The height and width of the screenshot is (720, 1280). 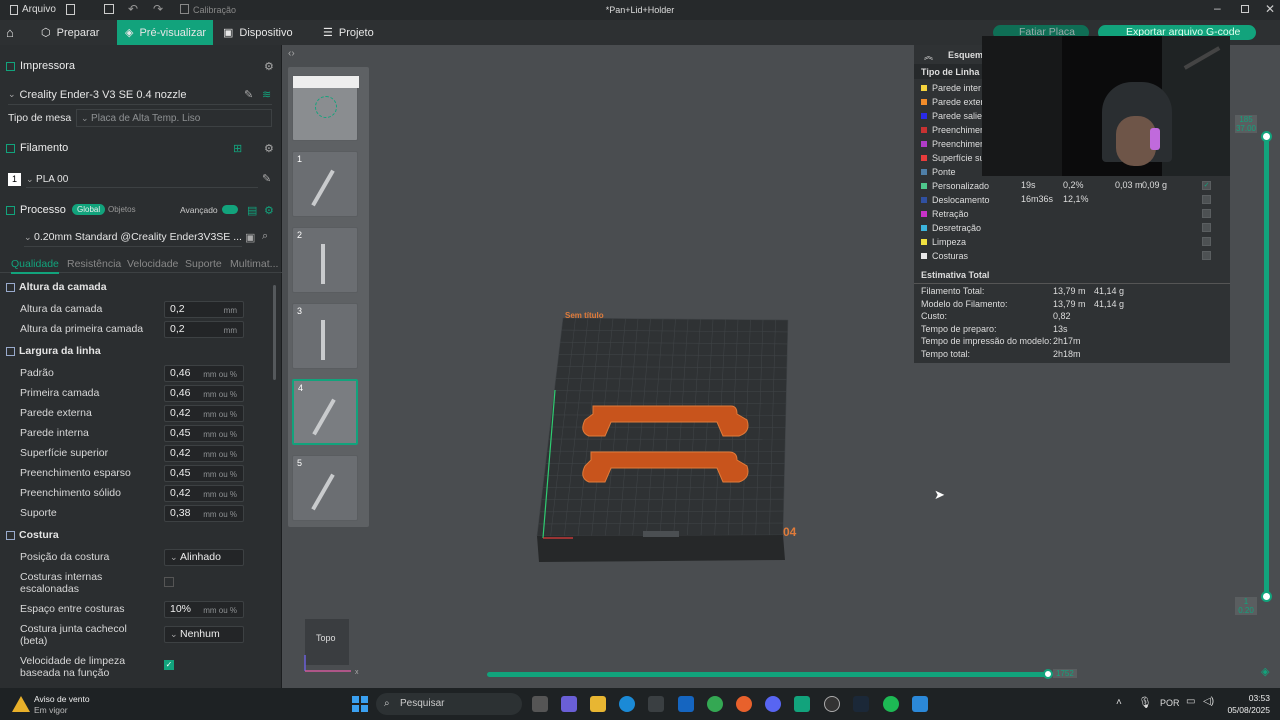 I want to click on build-plate, so click(x=668, y=440).